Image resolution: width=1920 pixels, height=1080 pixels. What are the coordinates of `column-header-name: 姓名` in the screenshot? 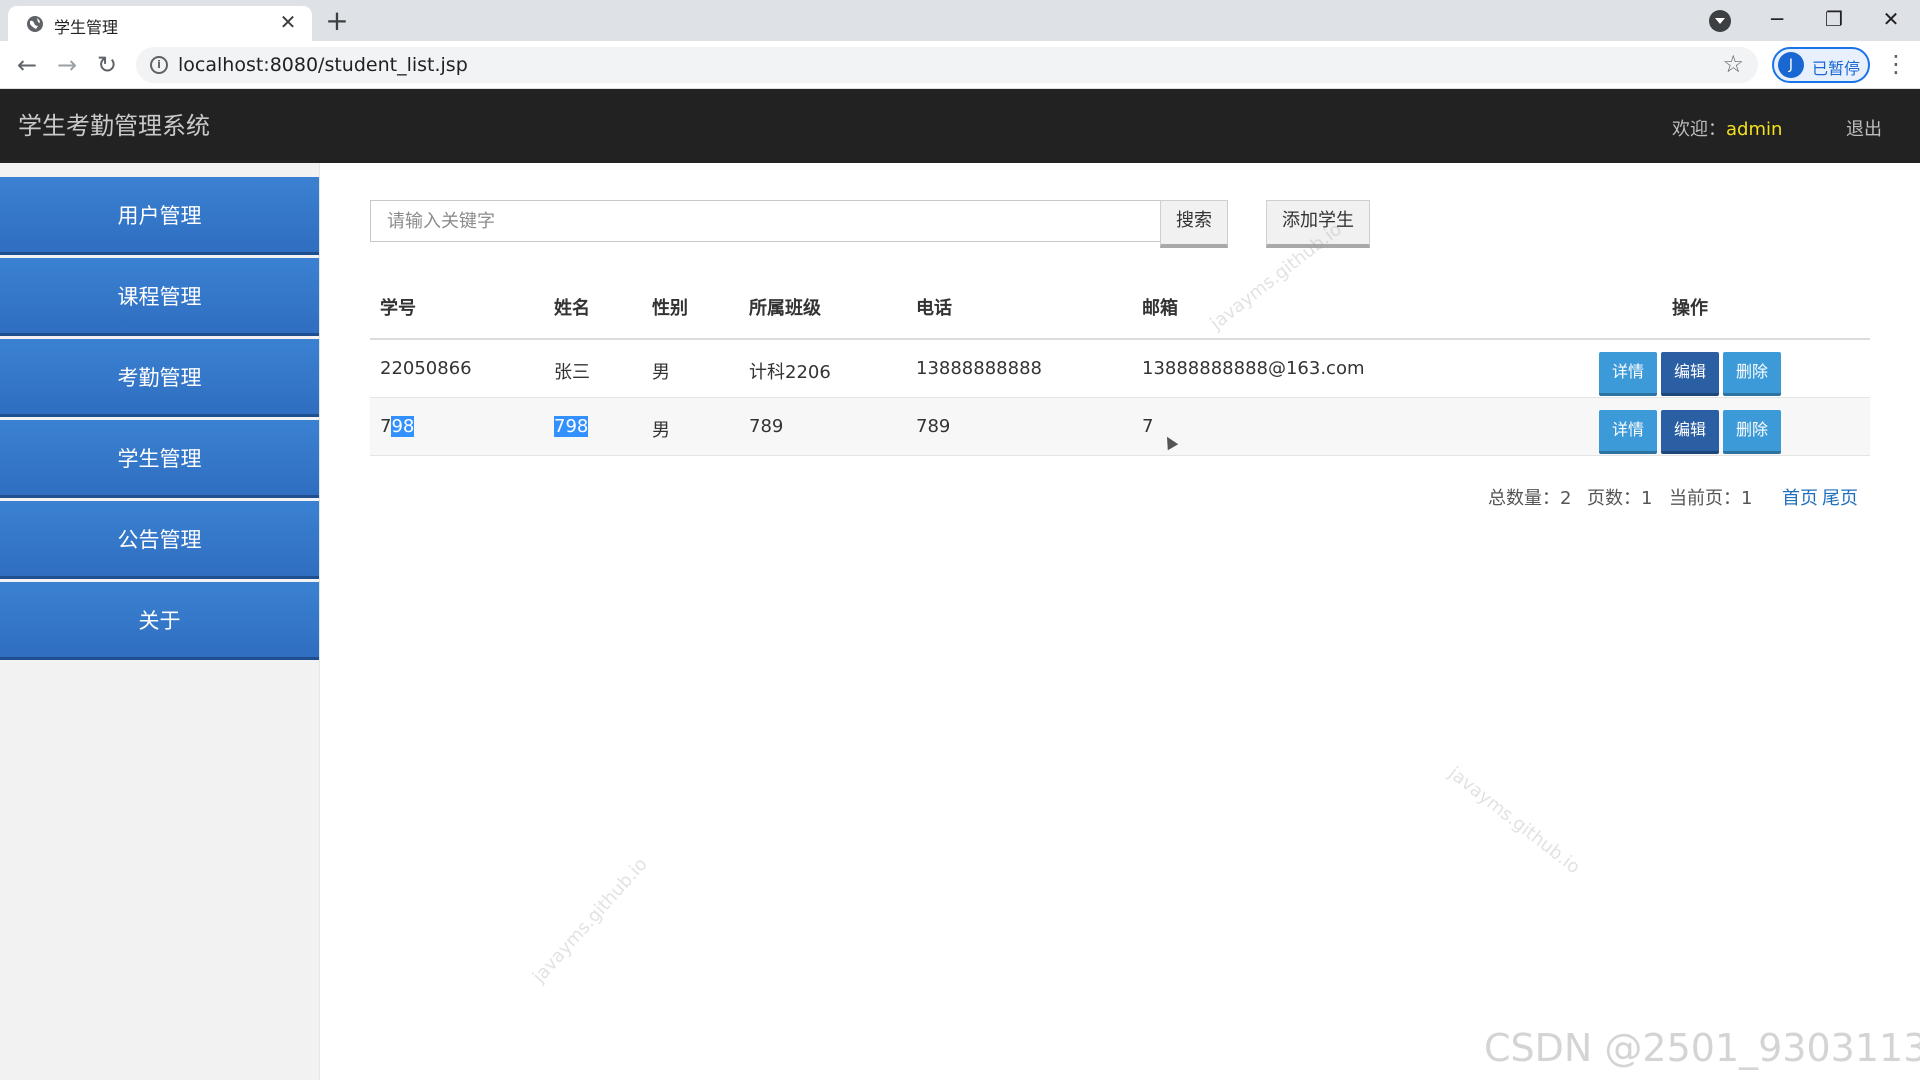 It's located at (572, 308).